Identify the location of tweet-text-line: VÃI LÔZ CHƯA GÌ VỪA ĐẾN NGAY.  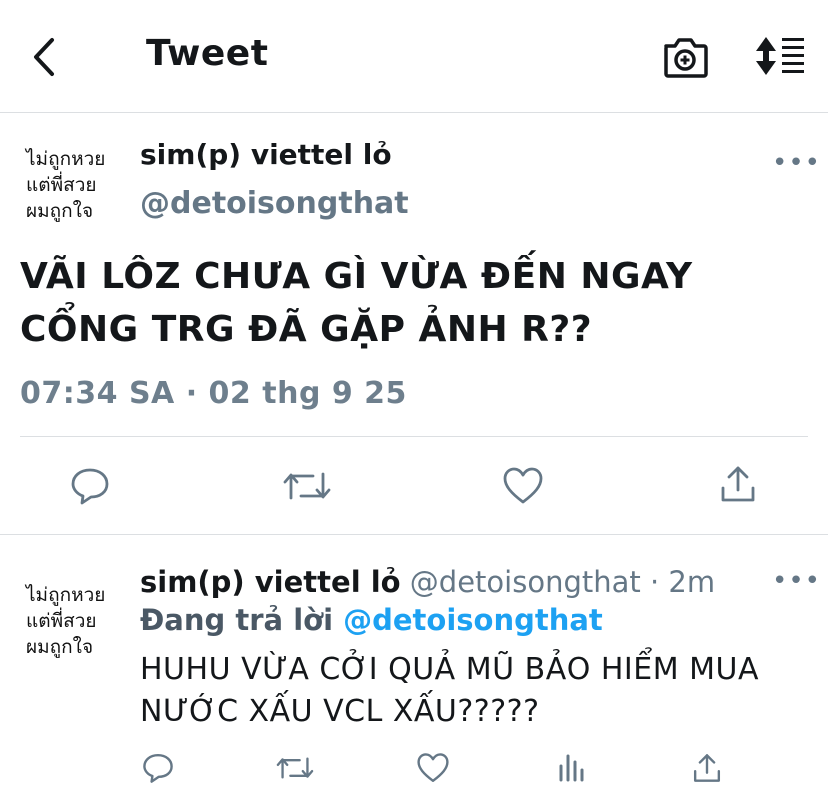
(356, 276).